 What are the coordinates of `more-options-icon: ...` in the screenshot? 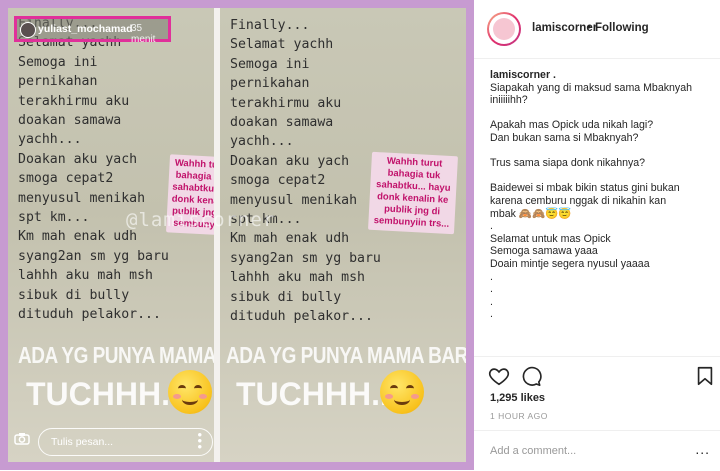 It's located at (702, 449).